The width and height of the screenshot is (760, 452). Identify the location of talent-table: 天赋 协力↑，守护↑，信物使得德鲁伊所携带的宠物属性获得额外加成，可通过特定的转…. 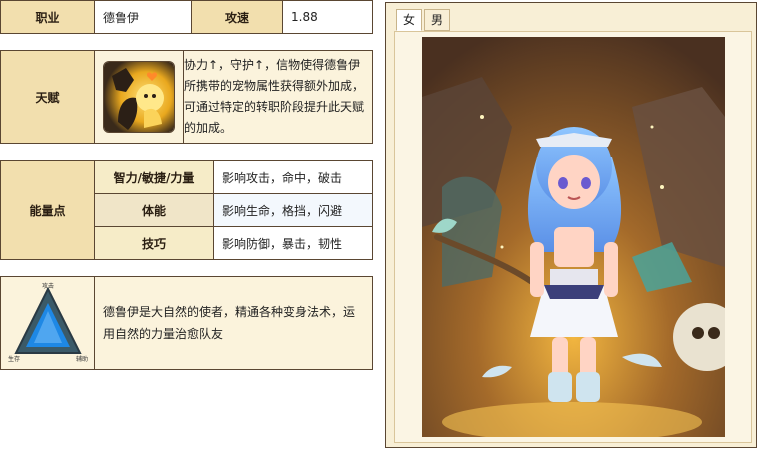
(186, 97).